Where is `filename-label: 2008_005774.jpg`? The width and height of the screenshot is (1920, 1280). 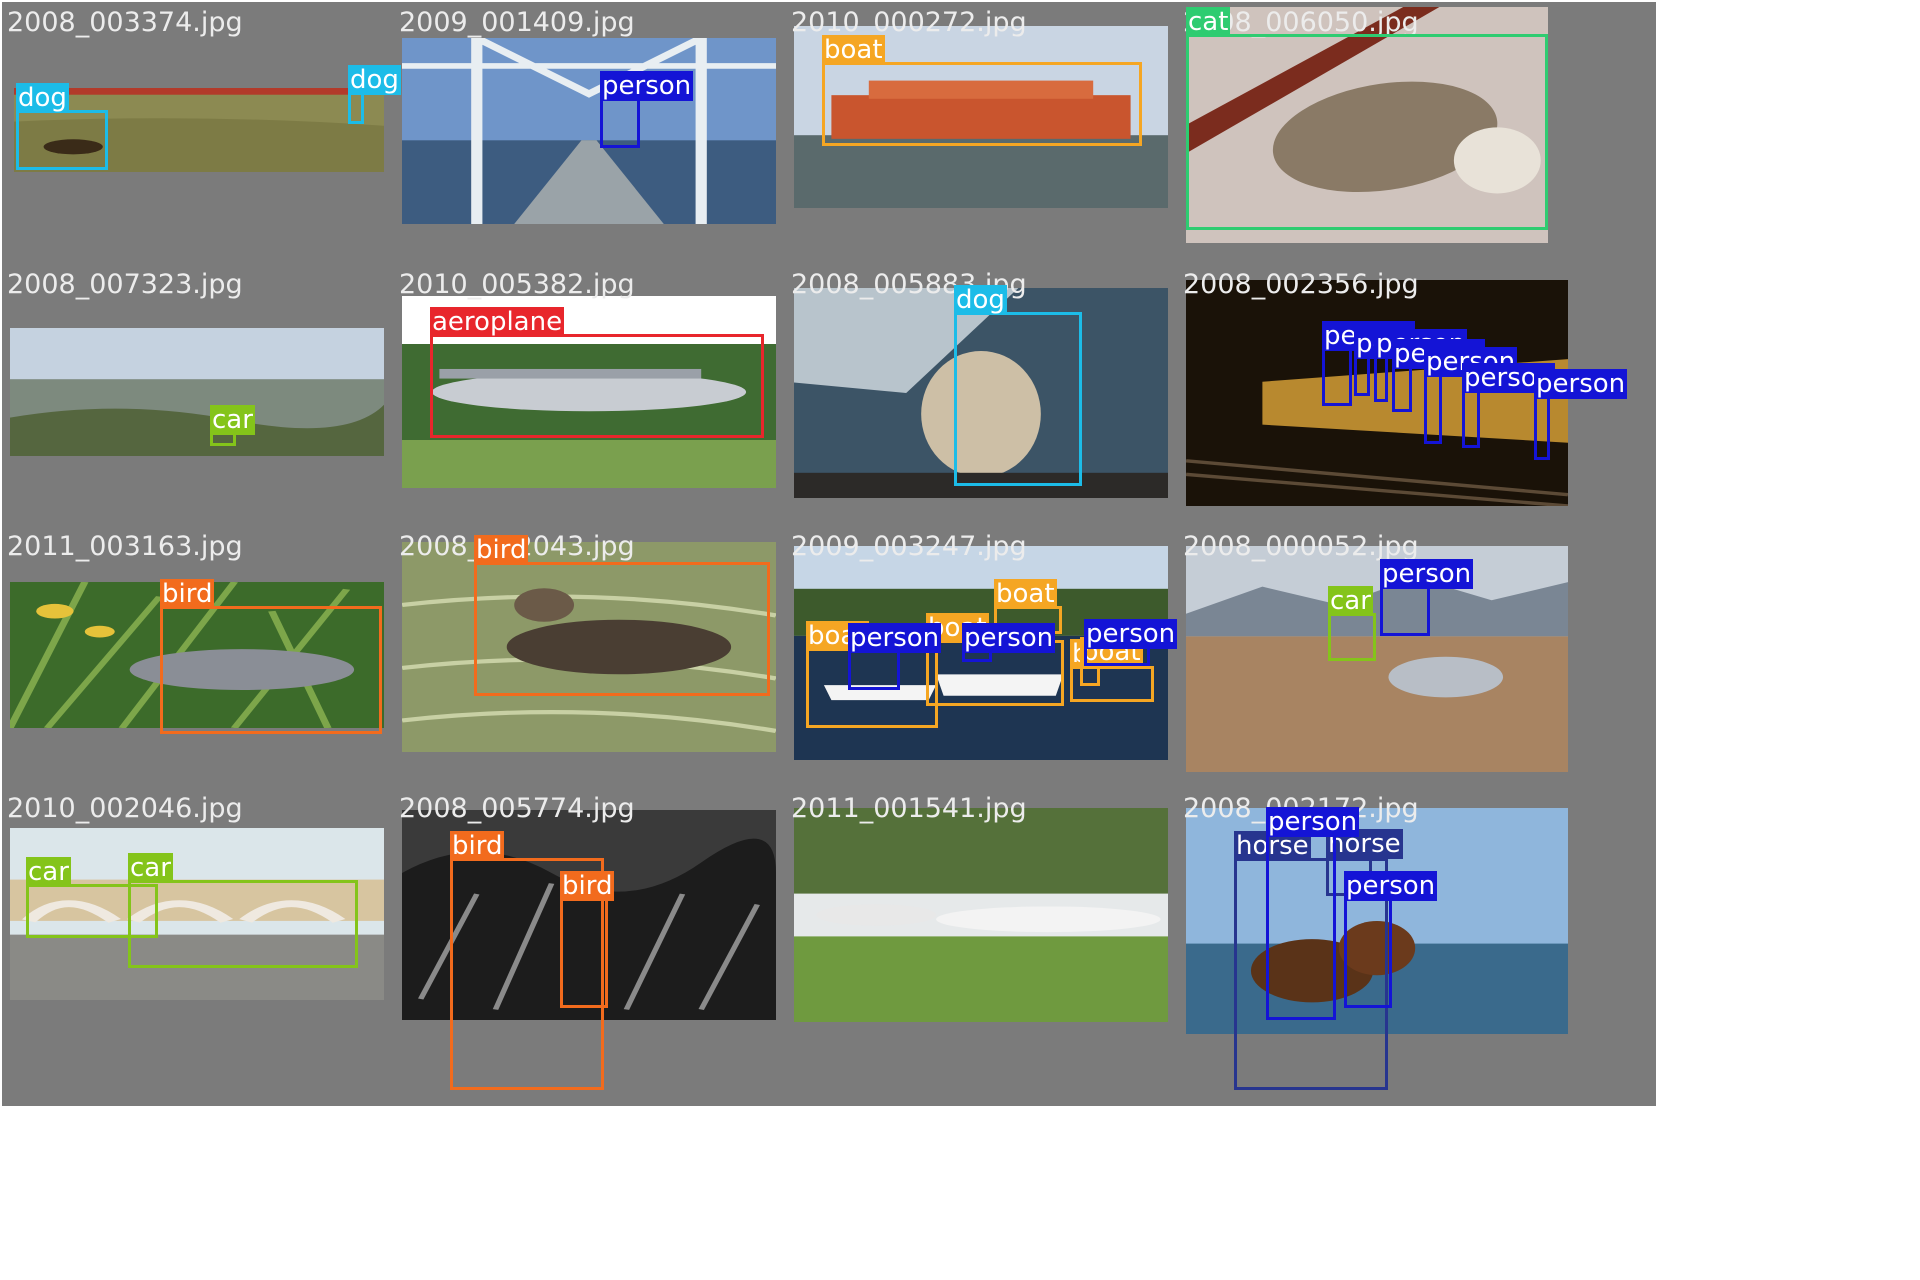
filename-label: 2008_005774.jpg is located at coordinates (517, 808).